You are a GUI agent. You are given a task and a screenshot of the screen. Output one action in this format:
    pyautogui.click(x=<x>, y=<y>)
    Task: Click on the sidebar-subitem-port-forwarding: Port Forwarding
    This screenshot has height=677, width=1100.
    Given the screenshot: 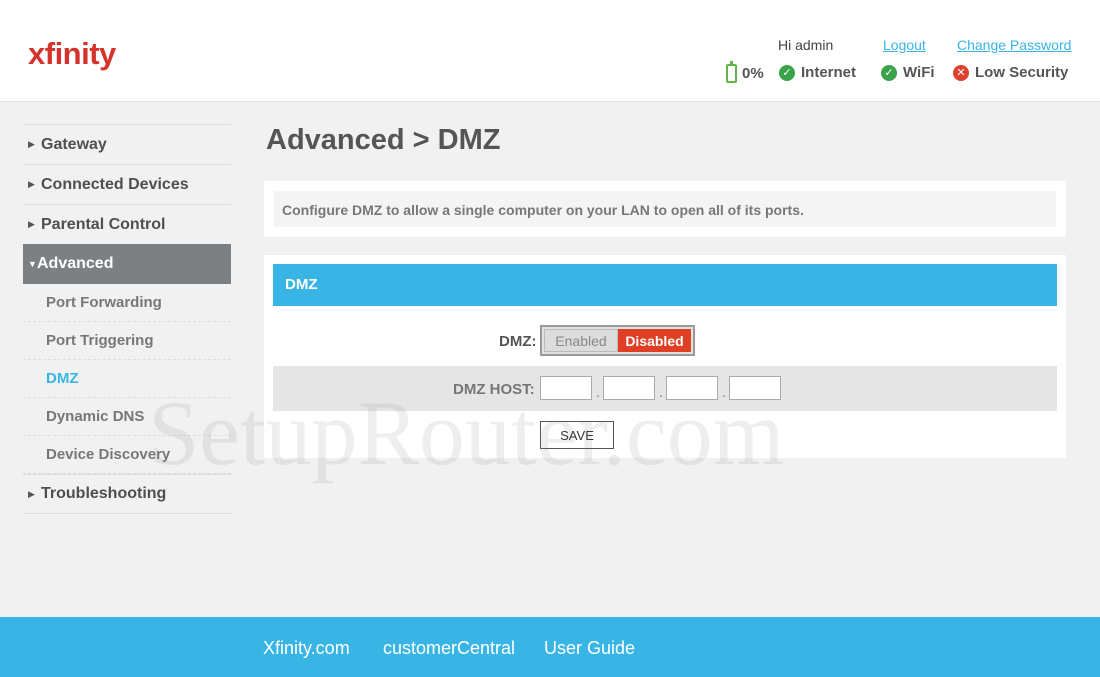 What is the action you would take?
    pyautogui.click(x=127, y=303)
    